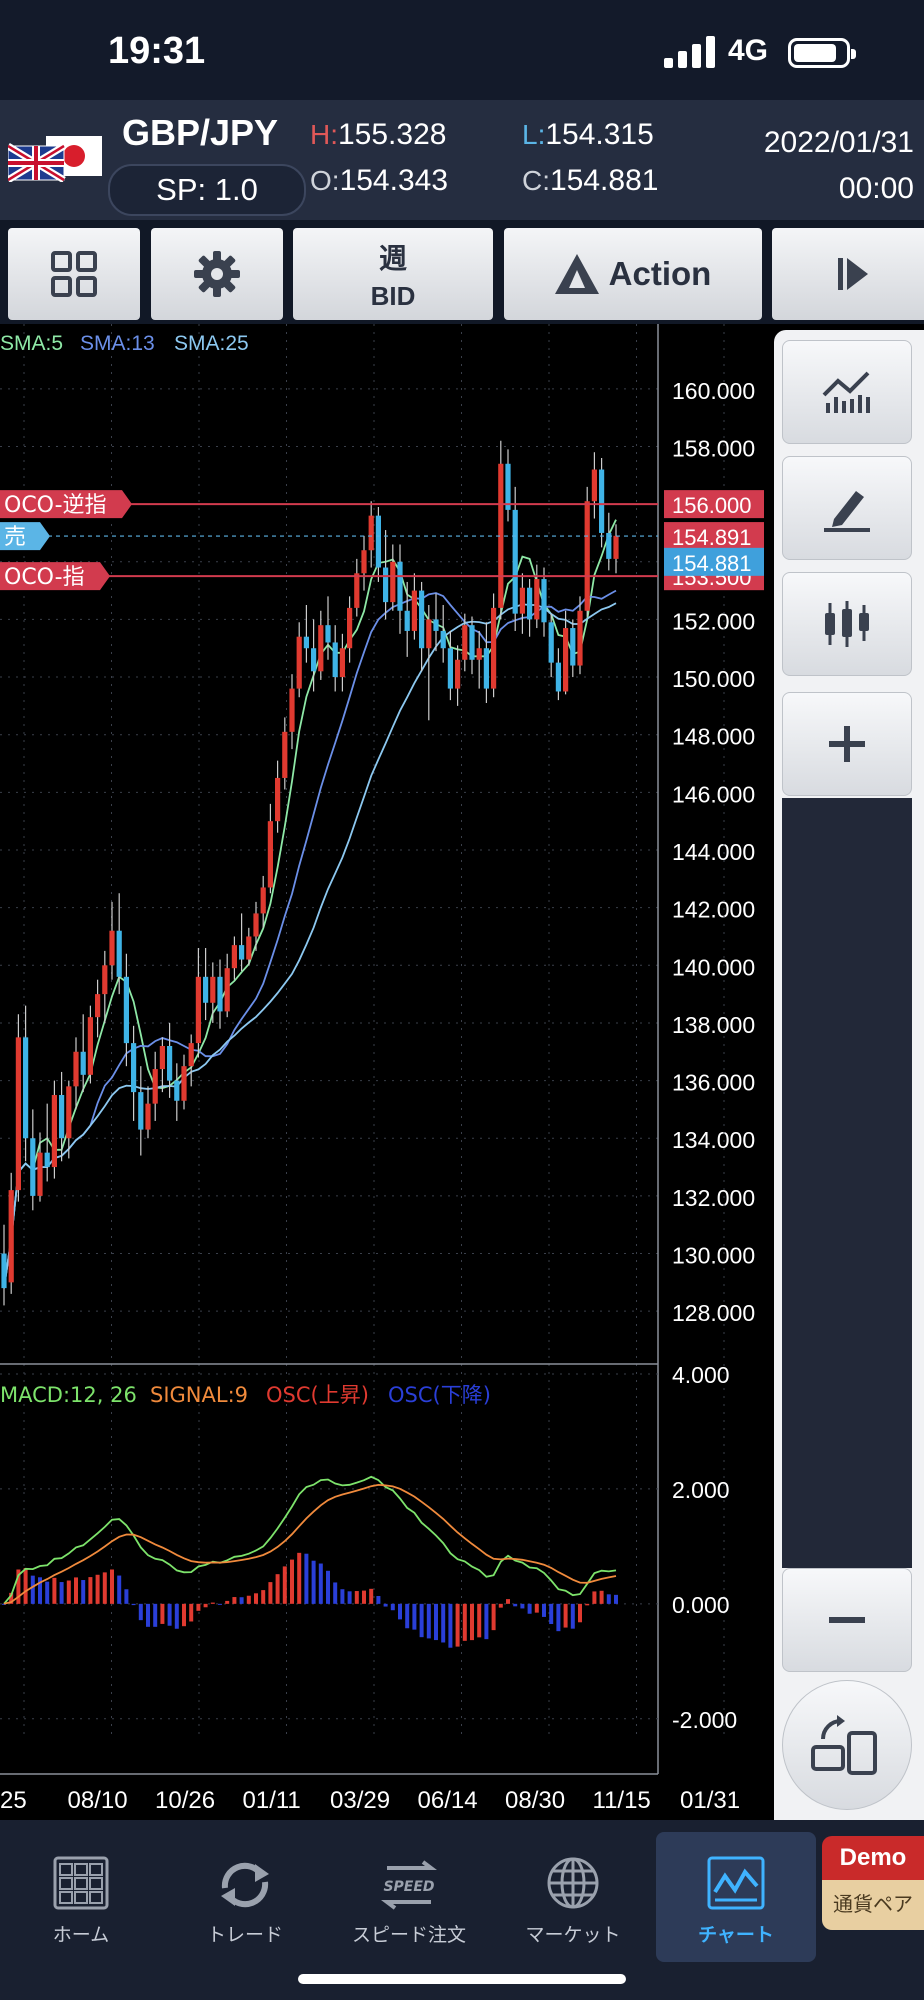  I want to click on gear-icon, so click(217, 274).